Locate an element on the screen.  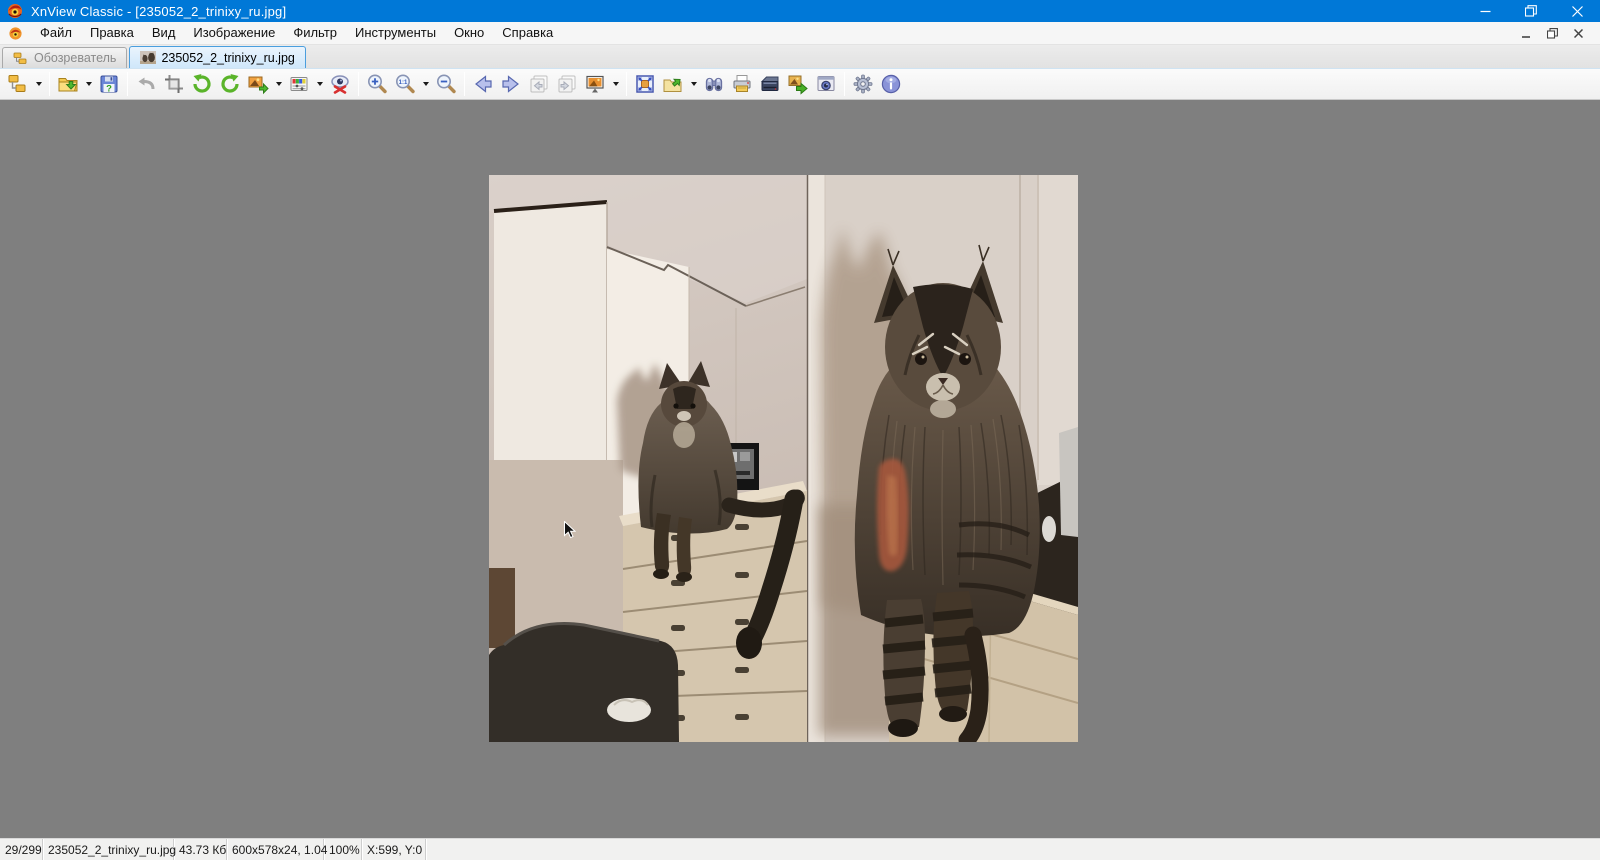
image-thumbnail-icon is located at coordinates (148, 57).